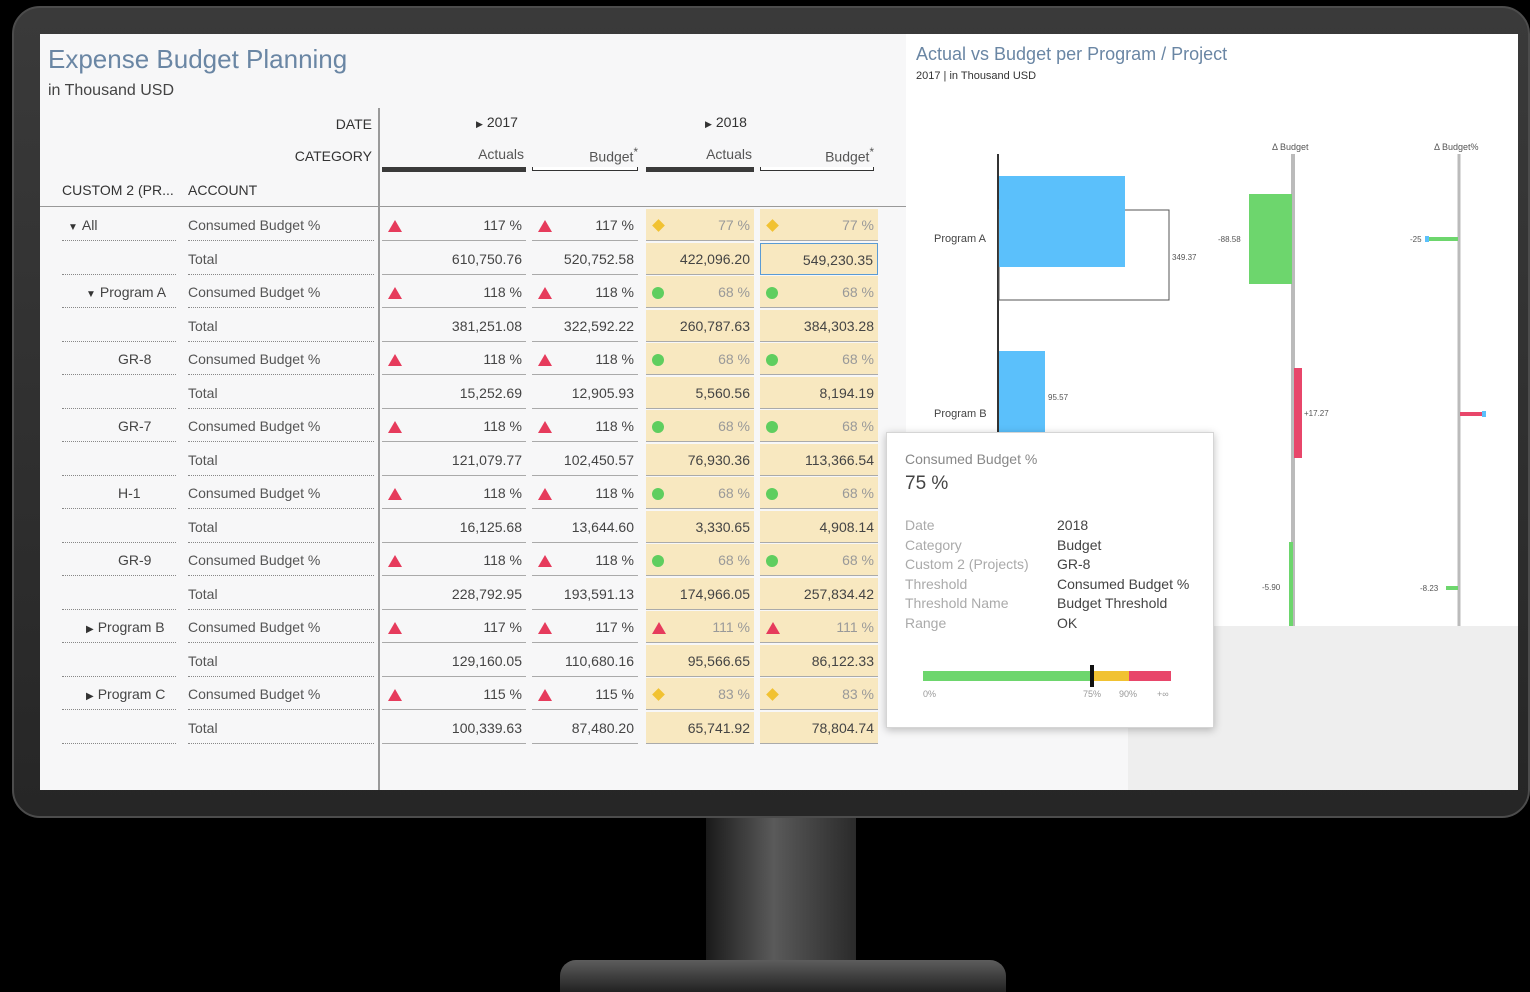  Describe the element at coordinates (819, 325) in the screenshot. I see `value-cell: 384,303.28` at that location.